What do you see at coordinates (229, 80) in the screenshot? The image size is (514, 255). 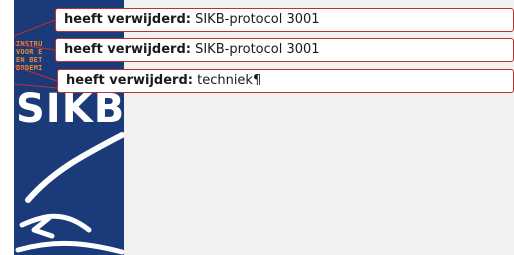 I see `revision-text: techniek¶` at bounding box center [229, 80].